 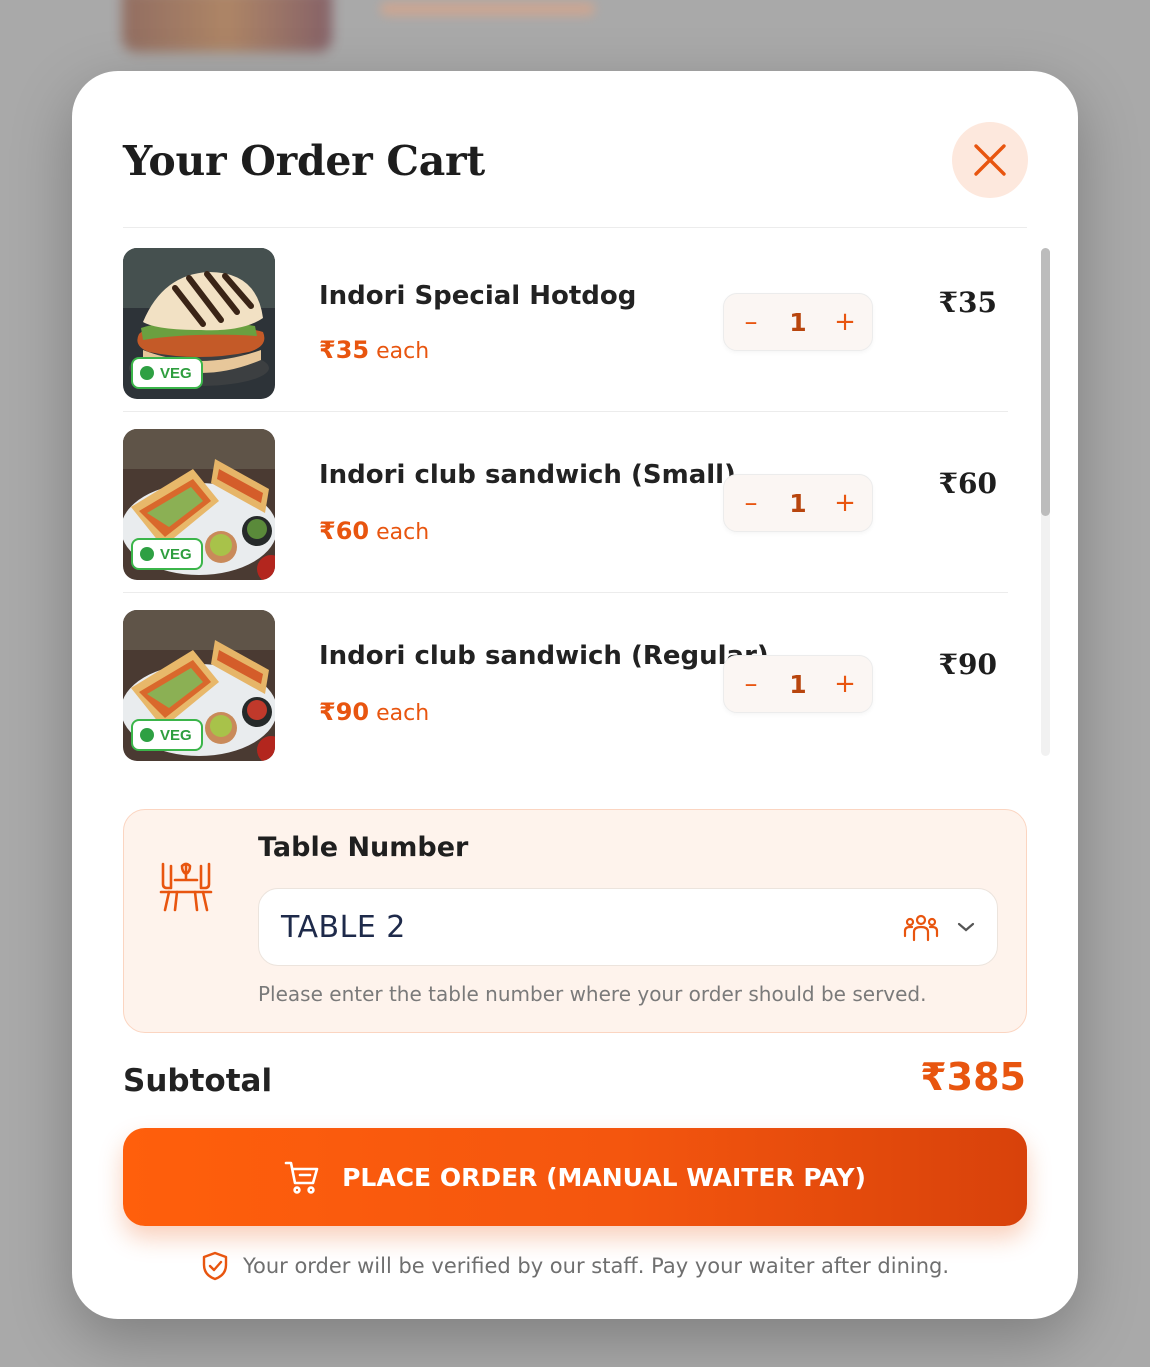 What do you see at coordinates (967, 483) in the screenshot?
I see `item-line-total: ₹60` at bounding box center [967, 483].